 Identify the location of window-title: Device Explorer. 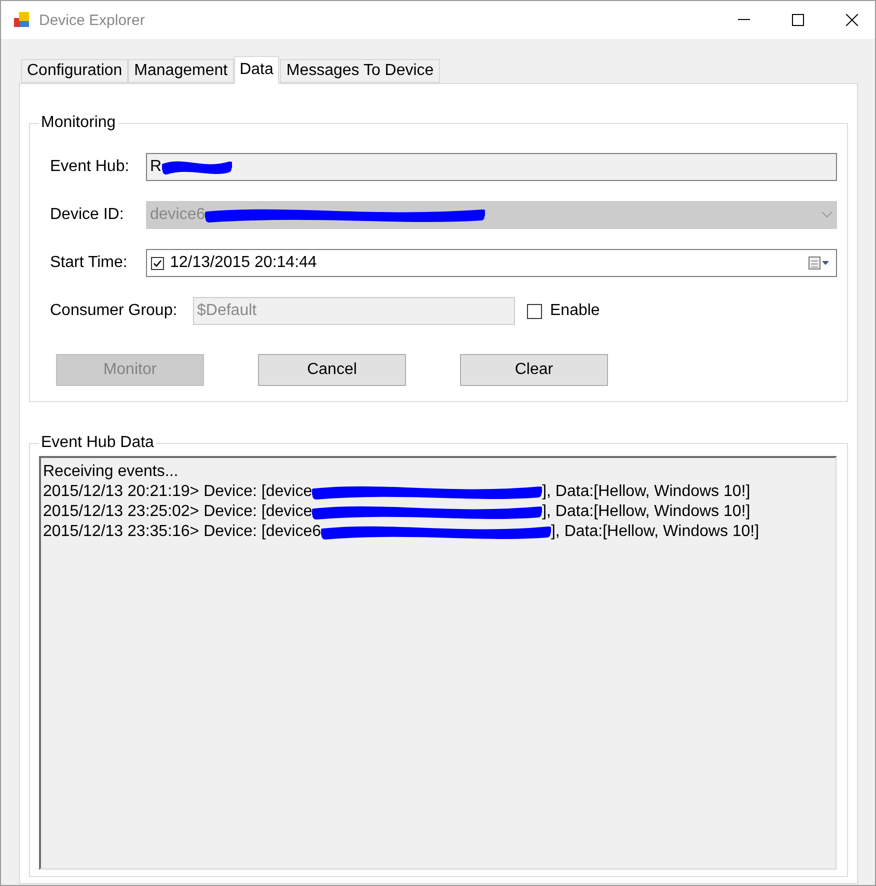
(92, 20).